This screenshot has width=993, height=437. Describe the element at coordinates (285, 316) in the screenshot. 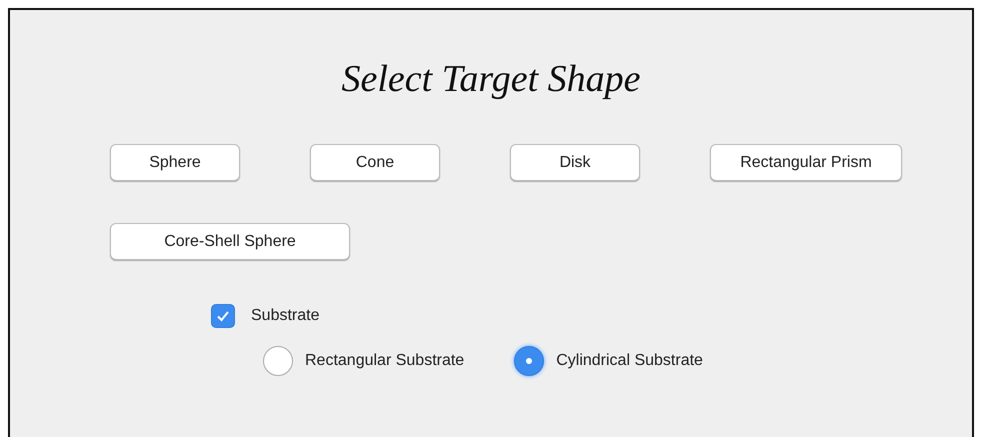

I see `checkbox-label: Substrate` at that location.